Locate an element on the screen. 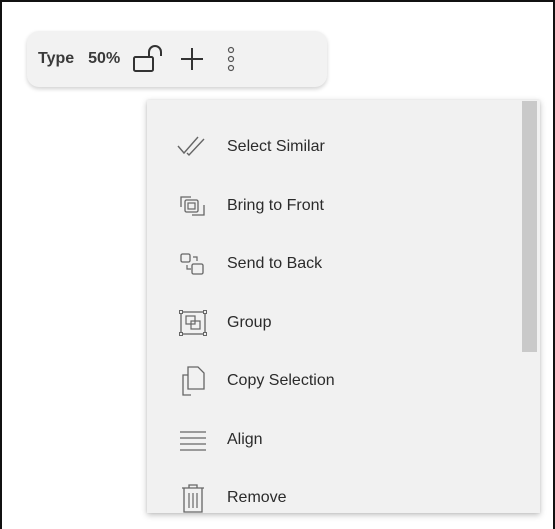 Image resolution: width=555 pixels, height=529 pixels. menu-item-send-to-back: Send to Back is located at coordinates (332, 264).